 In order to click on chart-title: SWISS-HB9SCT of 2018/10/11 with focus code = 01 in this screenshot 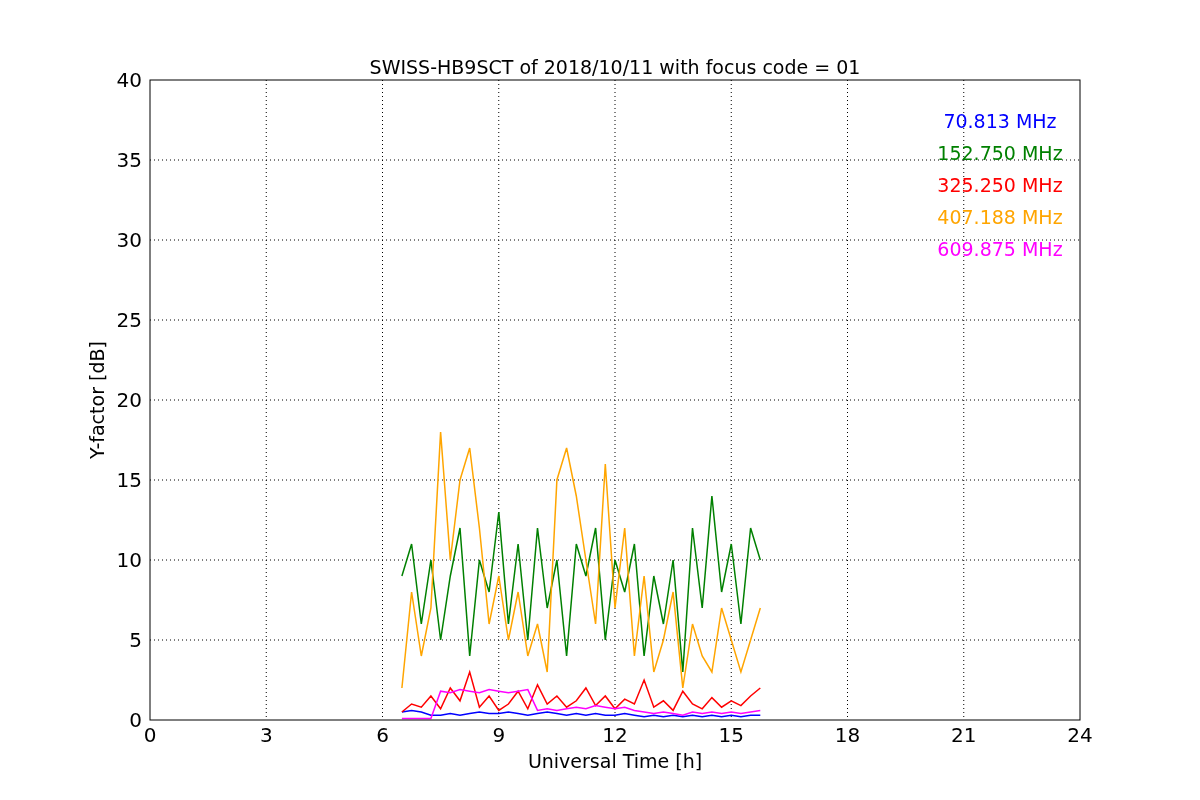, I will do `click(615, 67)`.